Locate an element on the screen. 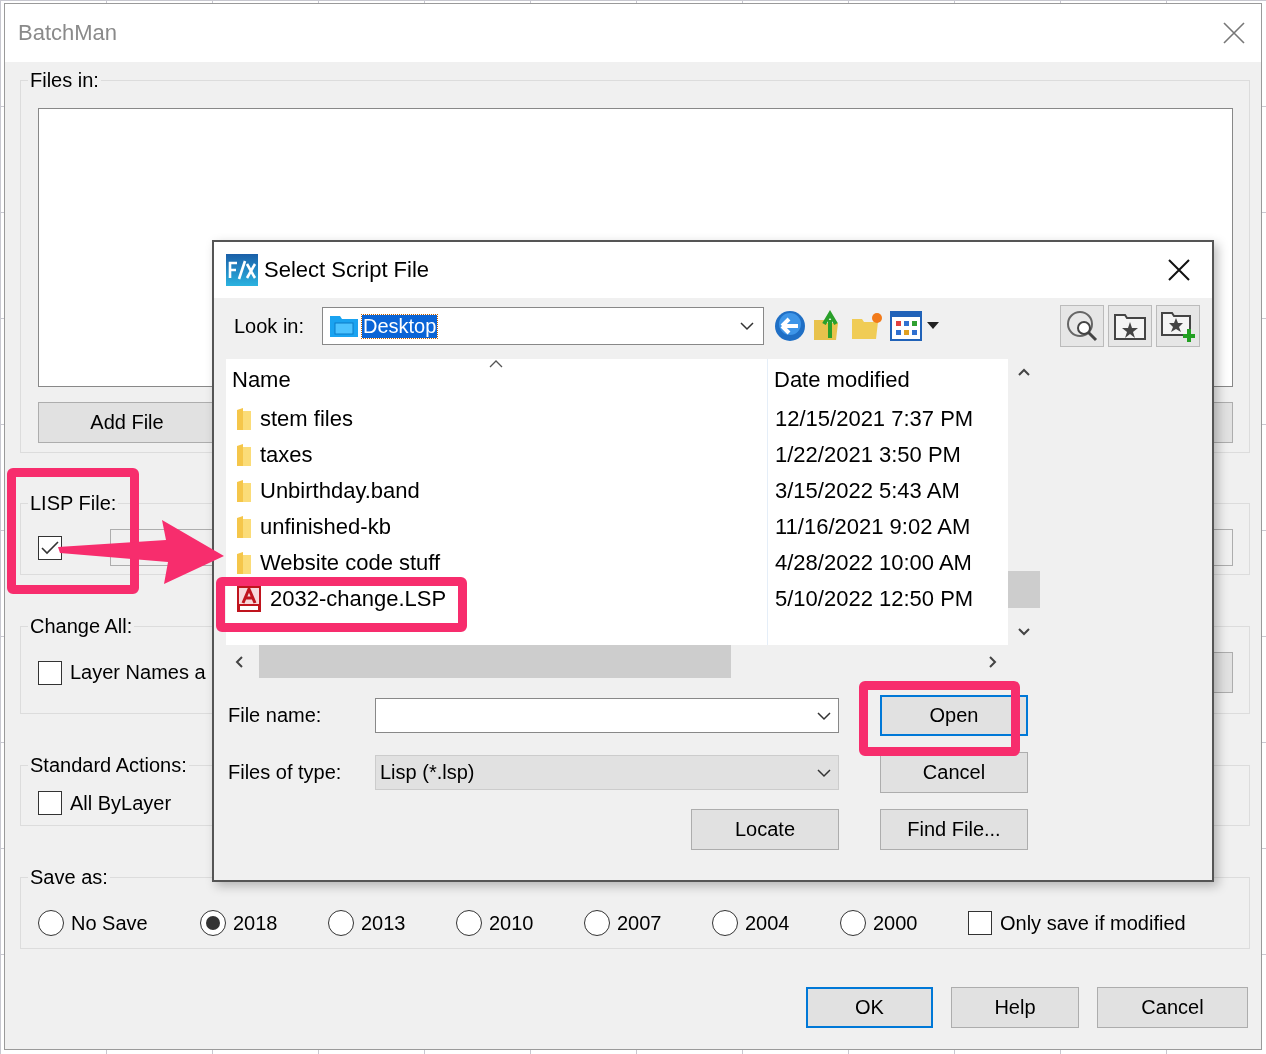 The height and width of the screenshot is (1054, 1266). radio-label: 2013 is located at coordinates (383, 923).